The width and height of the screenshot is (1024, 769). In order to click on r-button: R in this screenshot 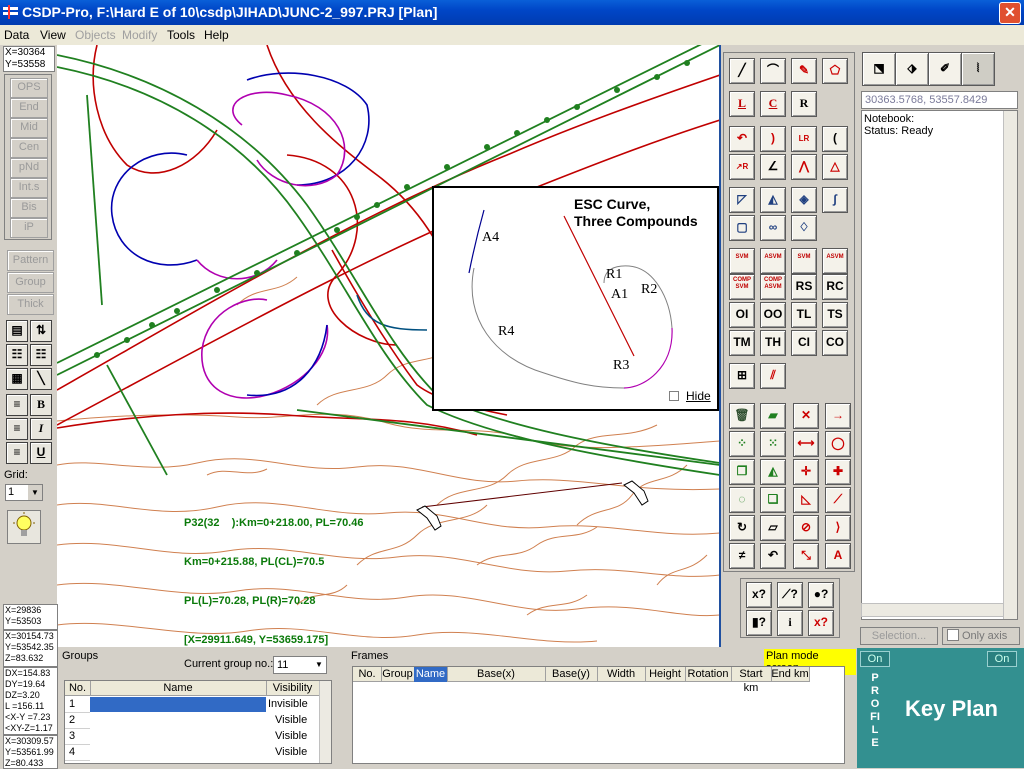, I will do `click(804, 104)`.